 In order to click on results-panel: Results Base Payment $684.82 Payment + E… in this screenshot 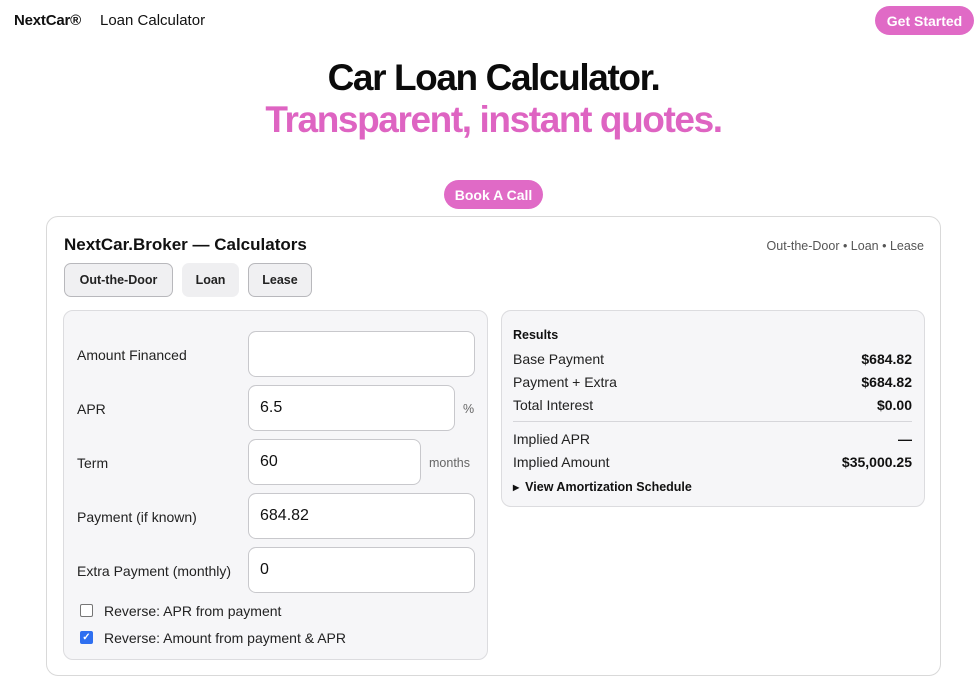, I will do `click(713, 408)`.